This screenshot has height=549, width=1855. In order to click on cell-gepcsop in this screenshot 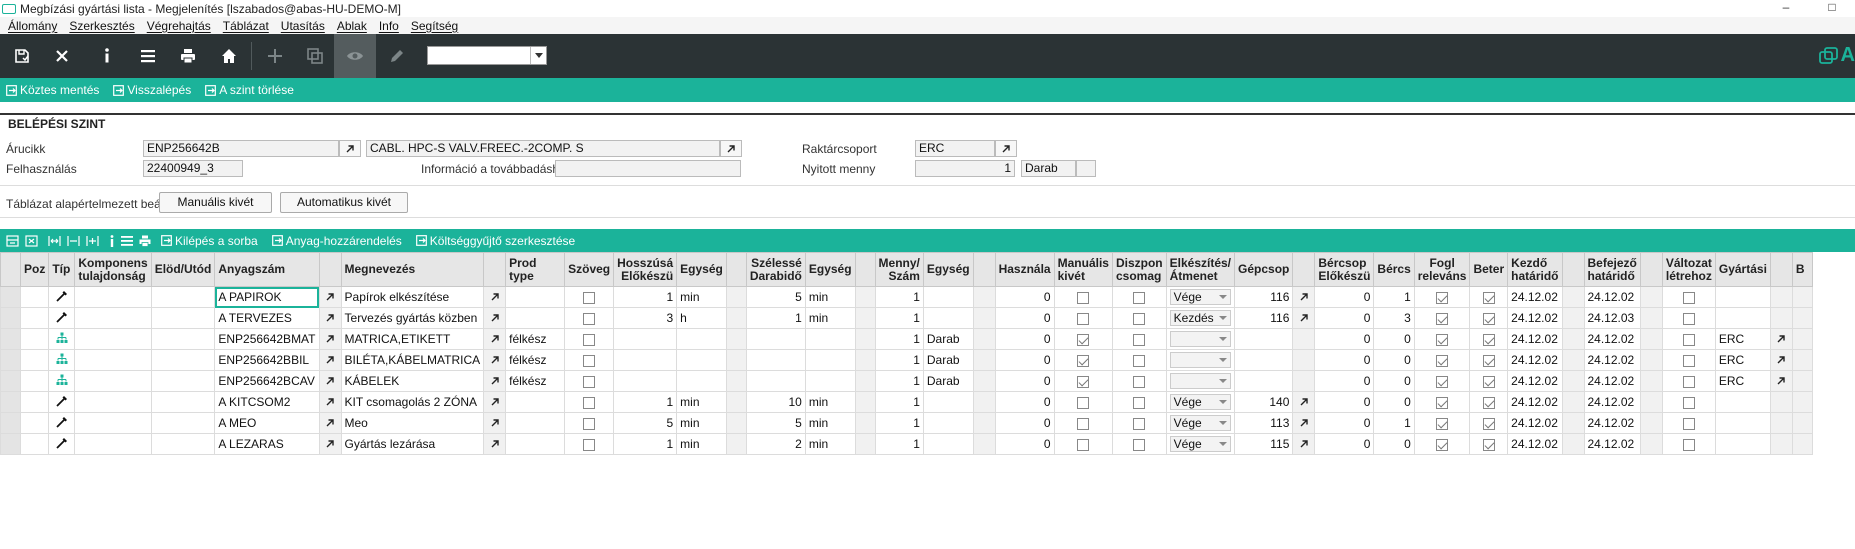, I will do `click(1264, 381)`.